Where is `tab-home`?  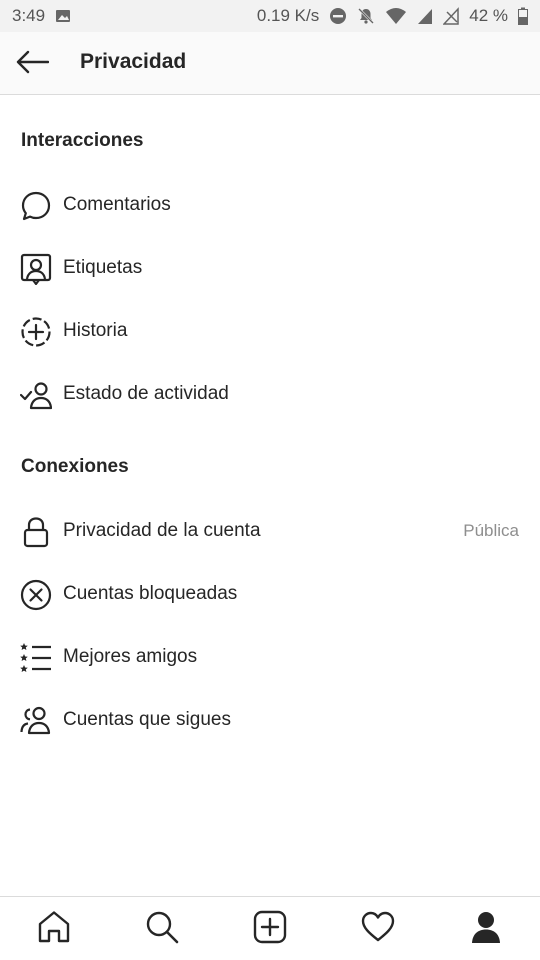 tab-home is located at coordinates (54, 929).